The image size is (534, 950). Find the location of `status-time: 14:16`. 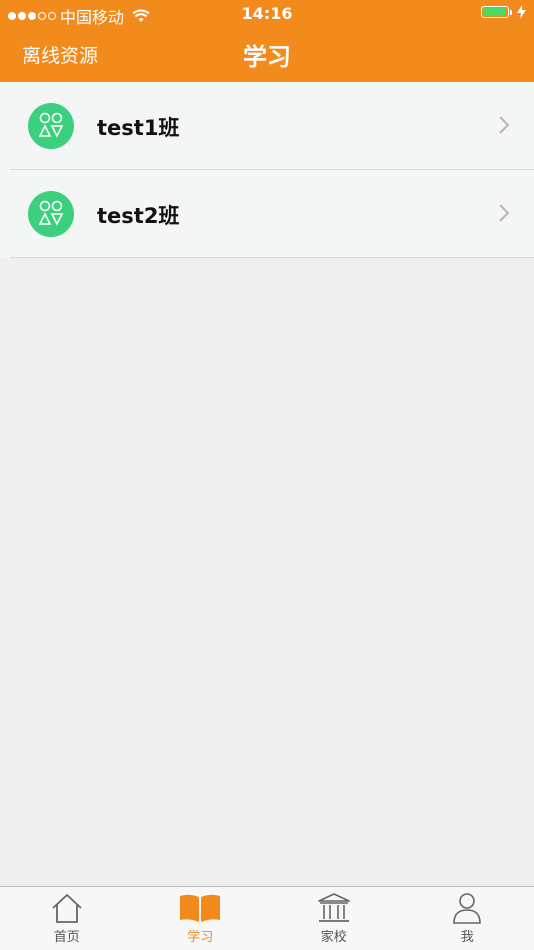

status-time: 14:16 is located at coordinates (267, 13).